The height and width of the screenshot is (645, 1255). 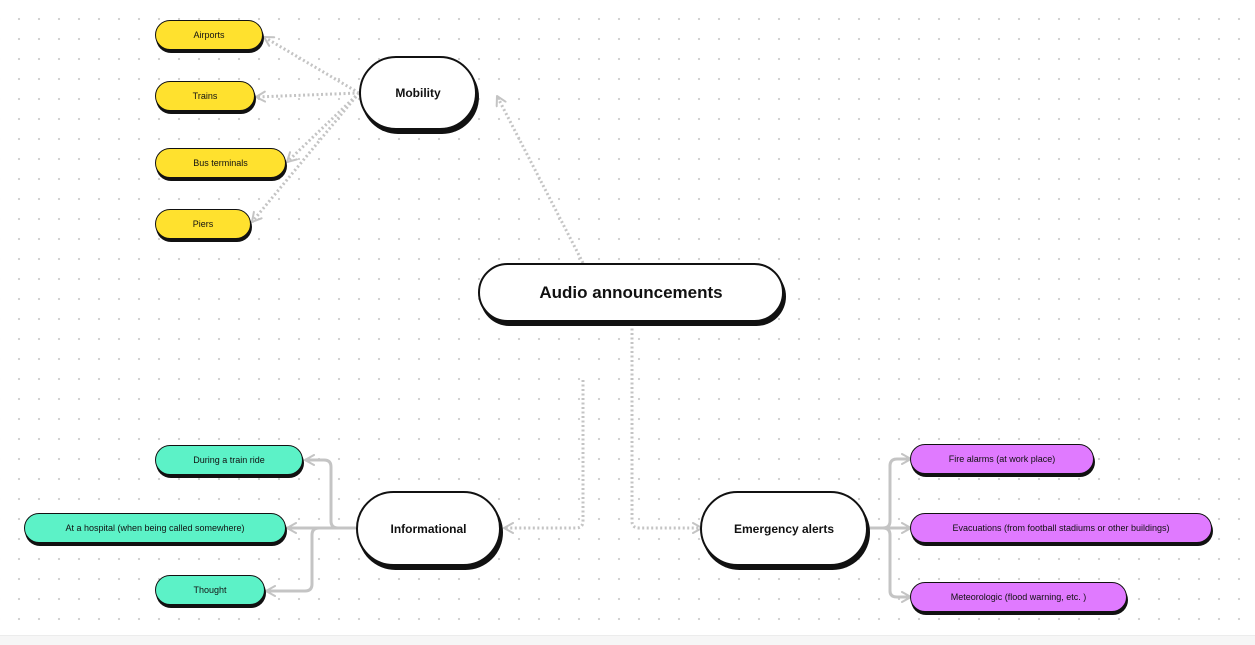 What do you see at coordinates (666, 429) in the screenshot?
I see `connector-central-to-emergency` at bounding box center [666, 429].